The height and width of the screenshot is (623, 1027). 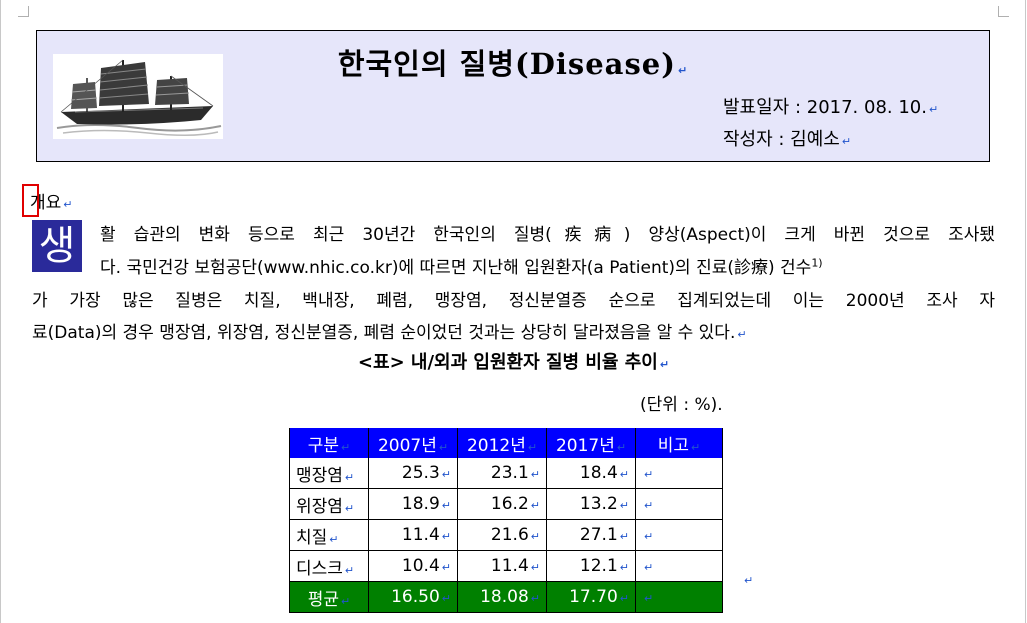 I want to click on table-row: 디스크 ↵ 10.4 ↵ 11.4 ↵ 12.1 ↵ ↵, so click(x=506, y=566).